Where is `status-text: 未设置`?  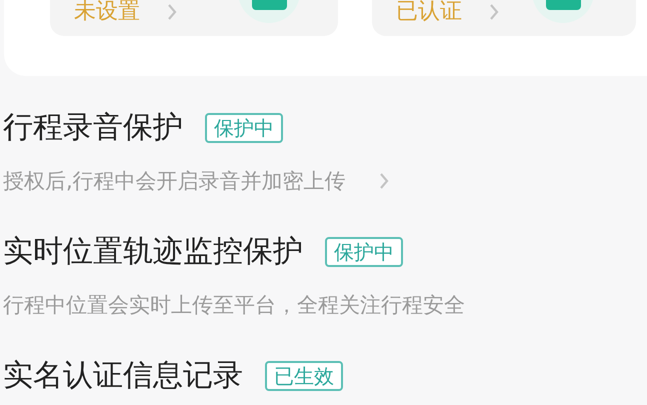 status-text: 未设置 is located at coordinates (107, 12).